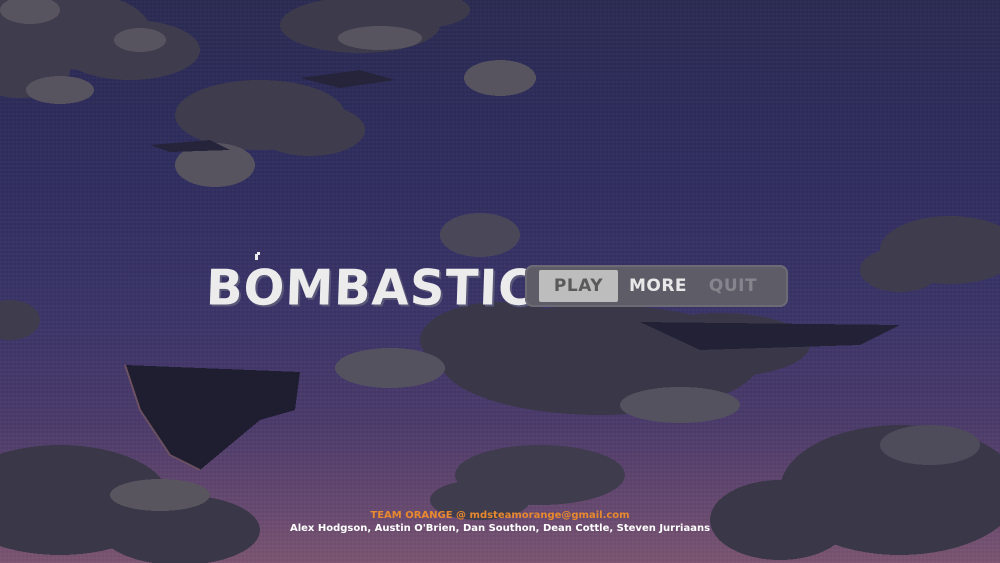 This screenshot has width=1000, height=563. I want to click on quit-button: QUIT, so click(733, 286).